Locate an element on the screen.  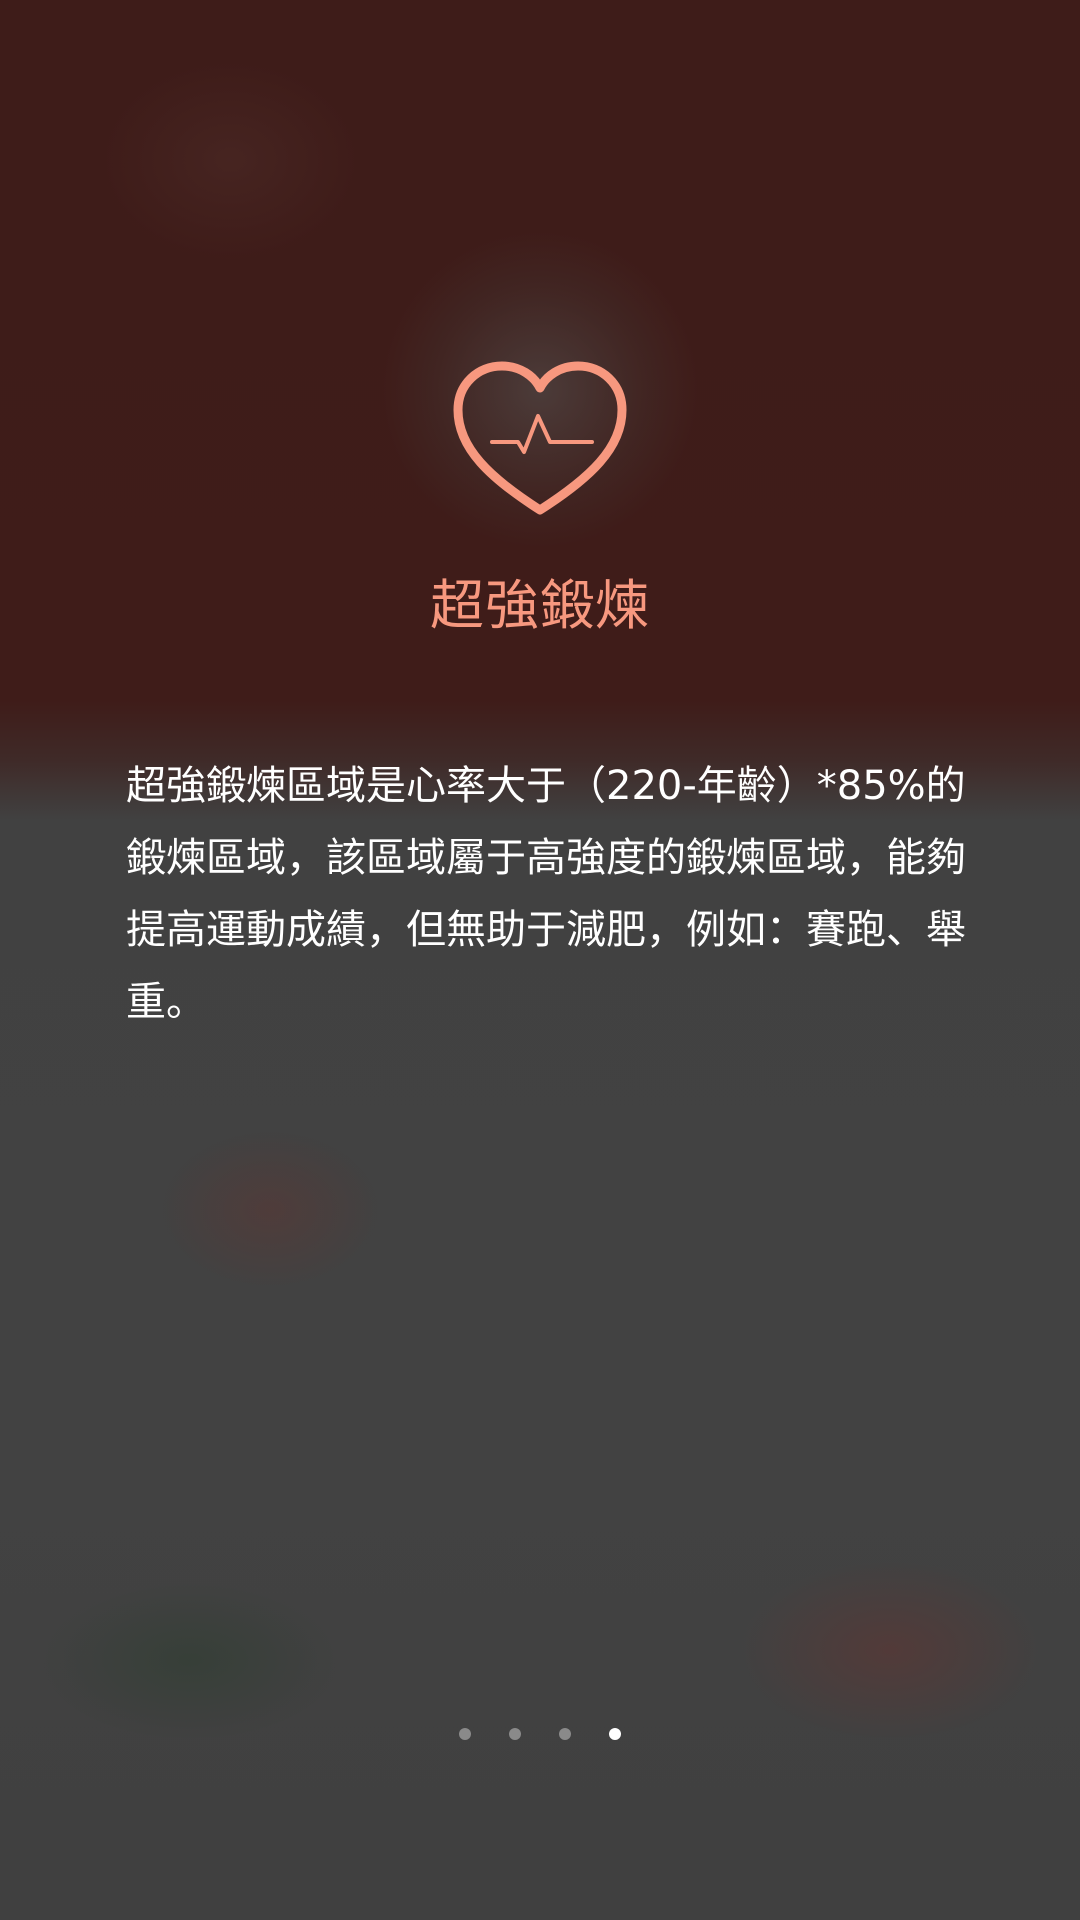
heart-pulse-icon is located at coordinates (540, 438).